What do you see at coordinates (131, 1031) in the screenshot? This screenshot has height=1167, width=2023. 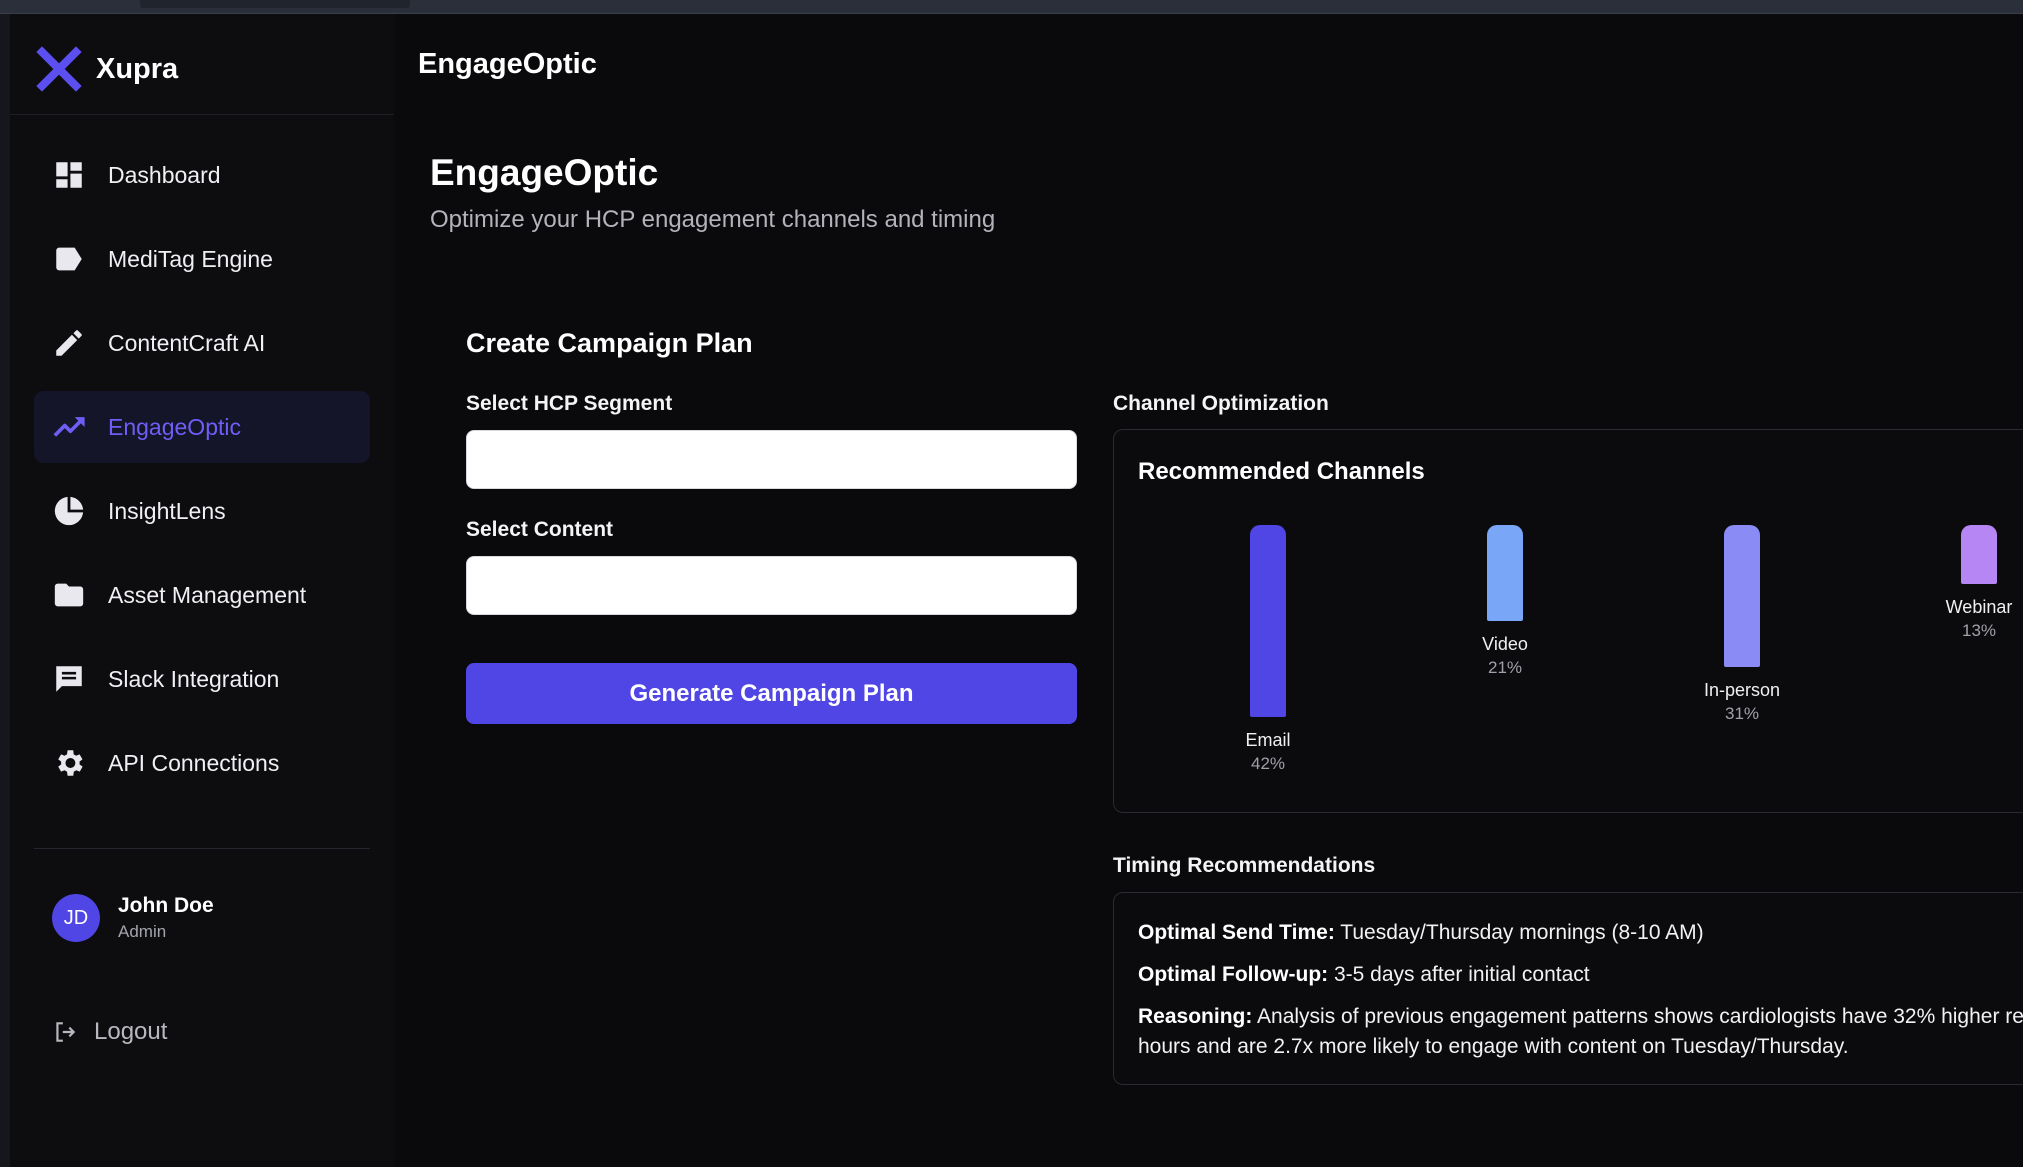 I see `logout-label: Logout` at bounding box center [131, 1031].